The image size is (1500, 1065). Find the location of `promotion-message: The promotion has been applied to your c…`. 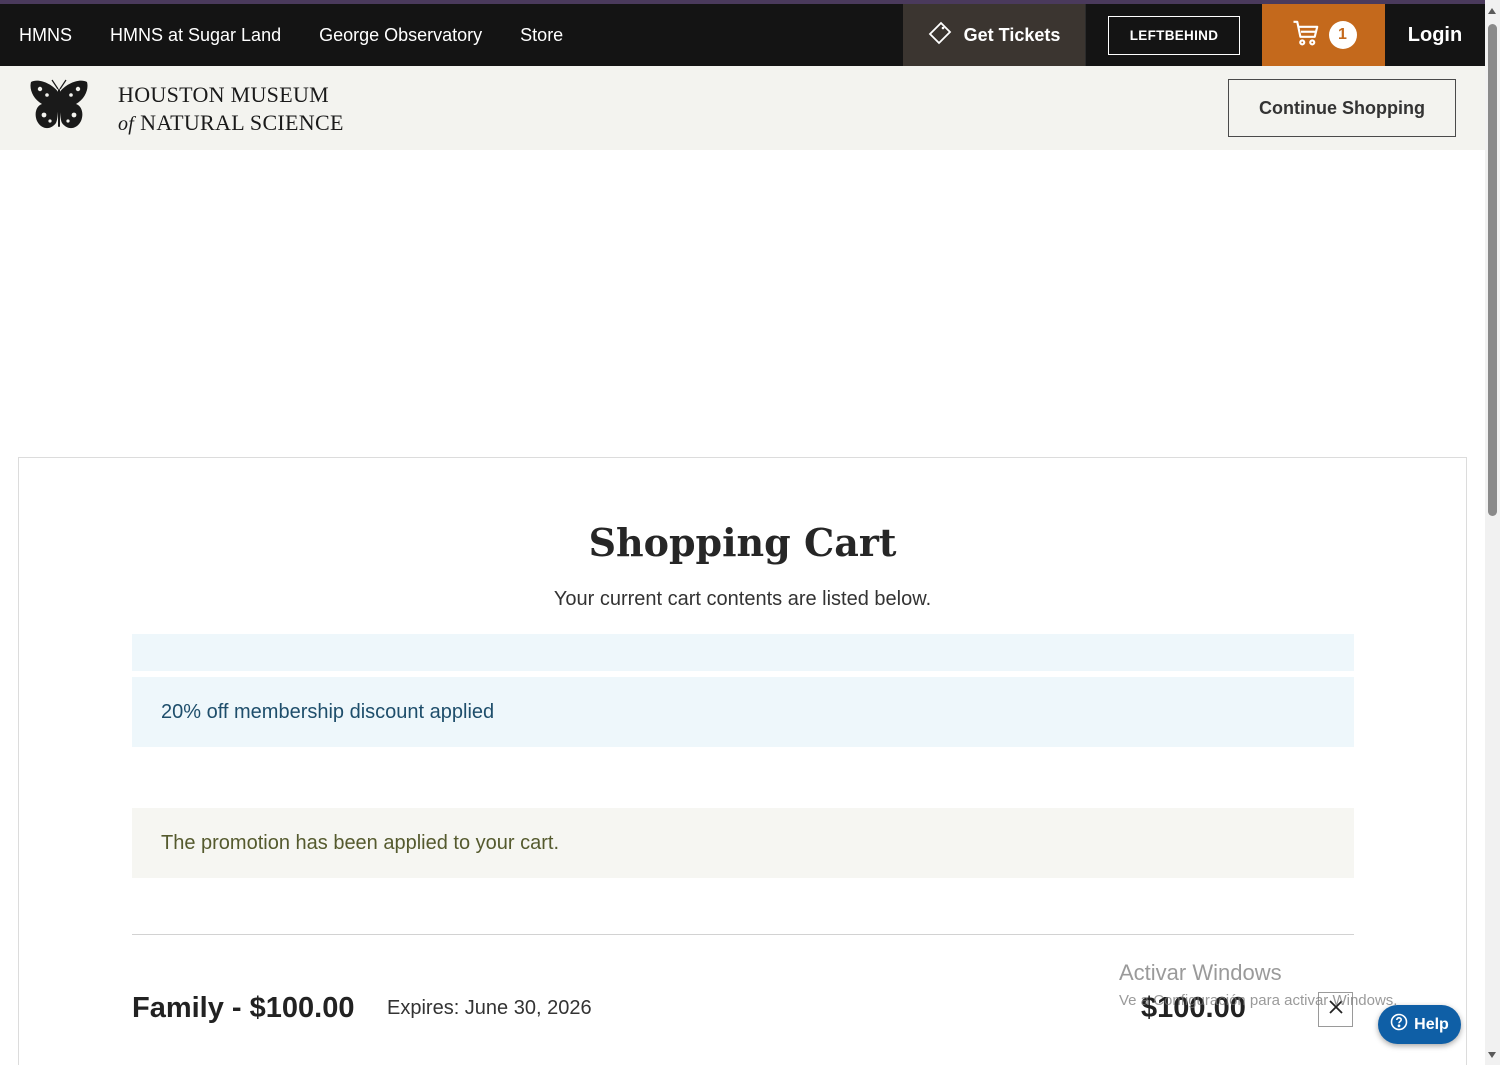

promotion-message: The promotion has been applied to your c… is located at coordinates (743, 843).